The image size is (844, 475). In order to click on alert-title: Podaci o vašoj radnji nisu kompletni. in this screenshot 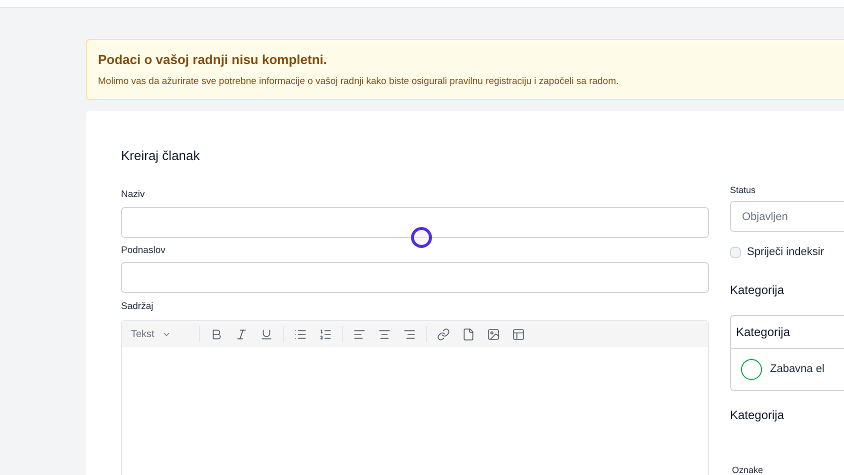, I will do `click(213, 60)`.